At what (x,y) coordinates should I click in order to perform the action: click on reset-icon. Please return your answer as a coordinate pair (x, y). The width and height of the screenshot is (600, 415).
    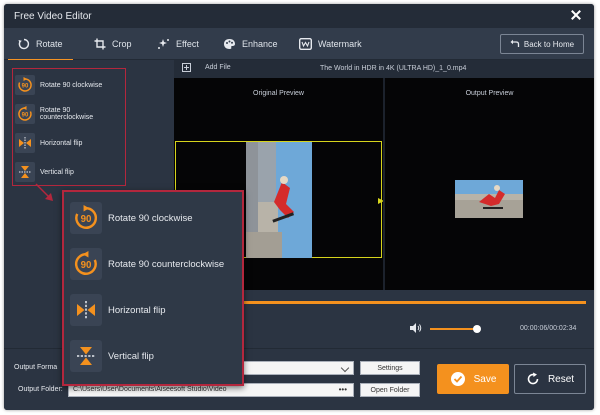
    Looking at the image, I should click on (533, 378).